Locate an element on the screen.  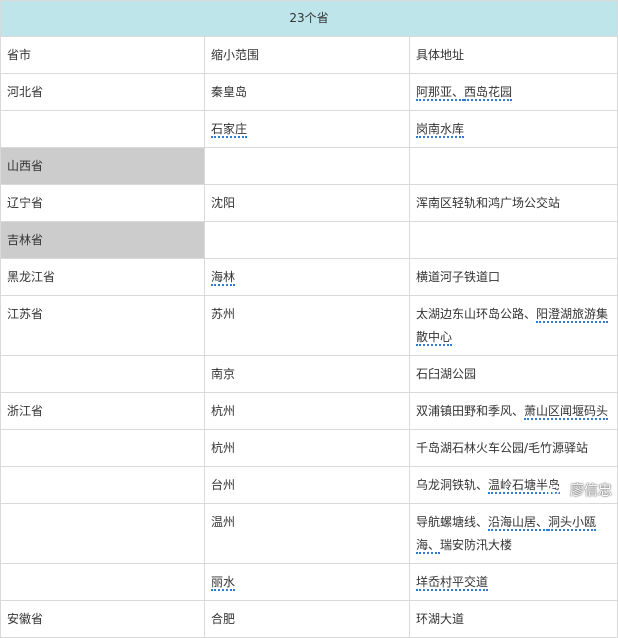
cell-area: 合肥 is located at coordinates (307, 619).